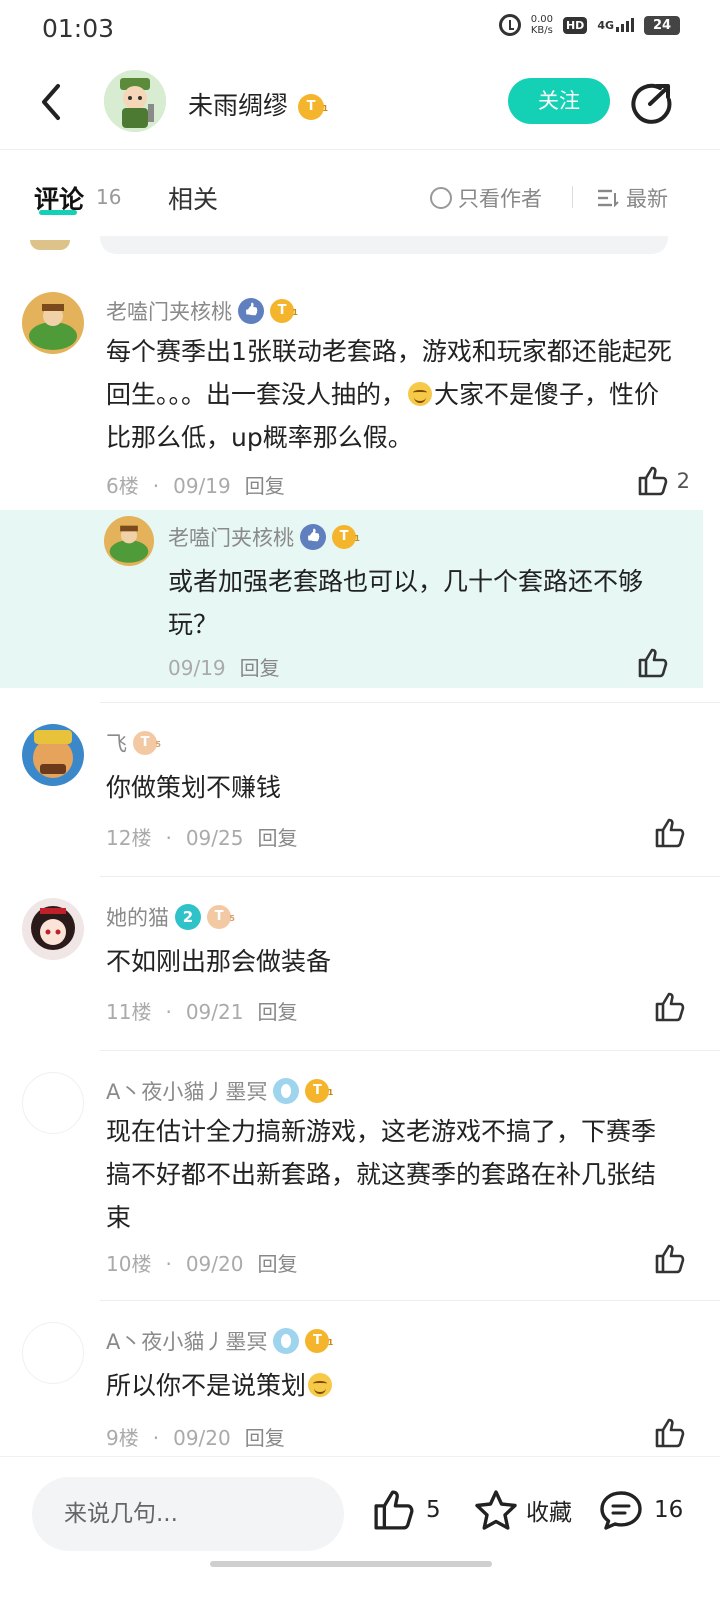 The image size is (720, 1605). What do you see at coordinates (549, 1513) in the screenshot?
I see `favorite-label: 收藏` at bounding box center [549, 1513].